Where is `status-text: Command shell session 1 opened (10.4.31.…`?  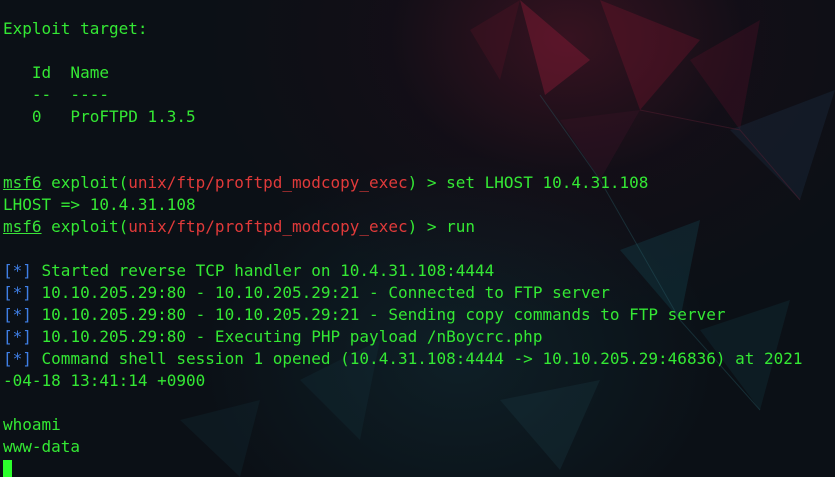
status-text: Command shell session 1 opened (10.4.31.… is located at coordinates (417, 358).